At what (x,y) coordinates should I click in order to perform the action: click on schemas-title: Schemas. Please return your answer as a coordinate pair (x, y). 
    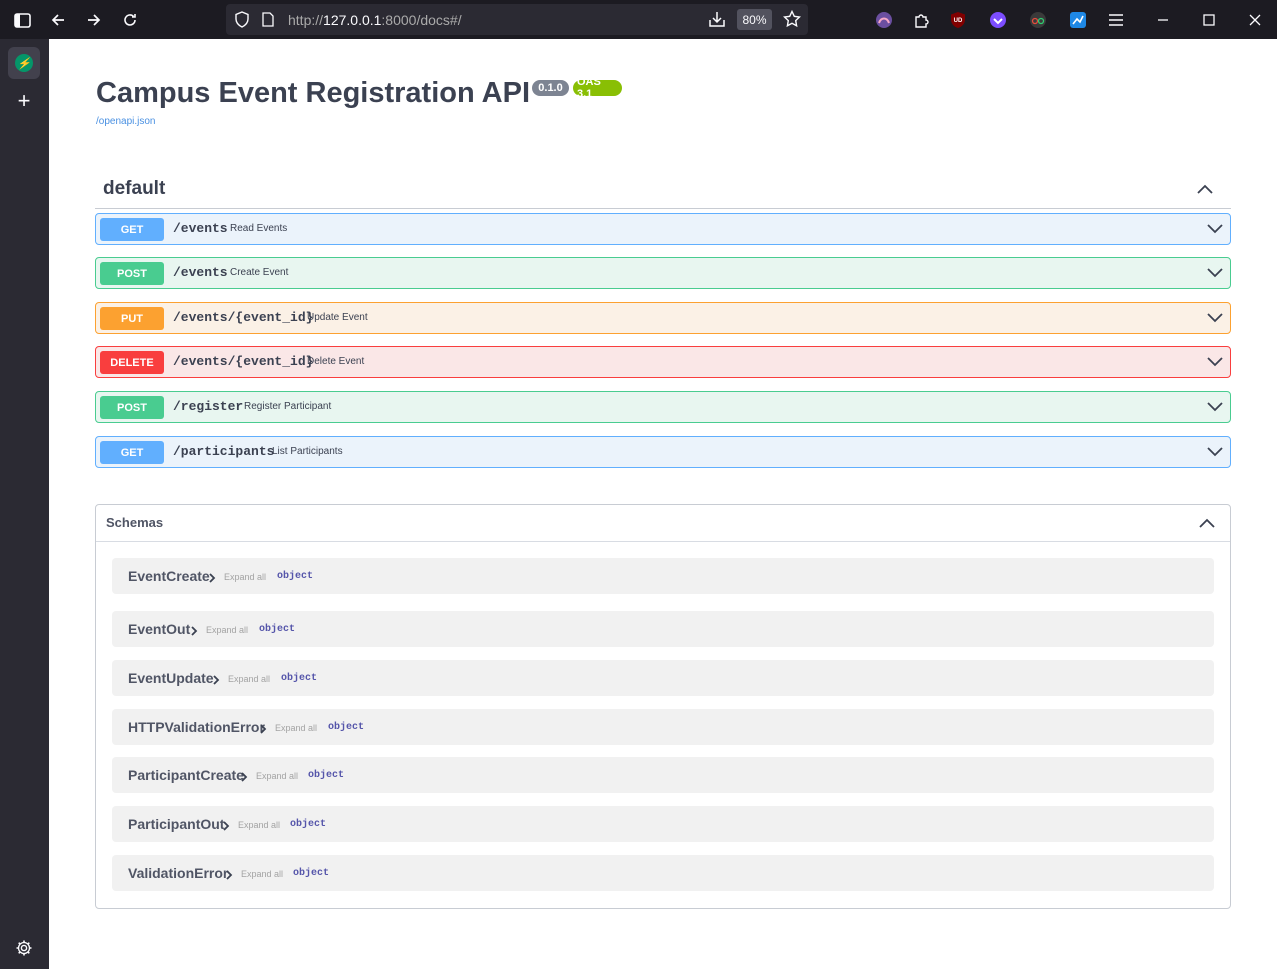
    Looking at the image, I should click on (135, 522).